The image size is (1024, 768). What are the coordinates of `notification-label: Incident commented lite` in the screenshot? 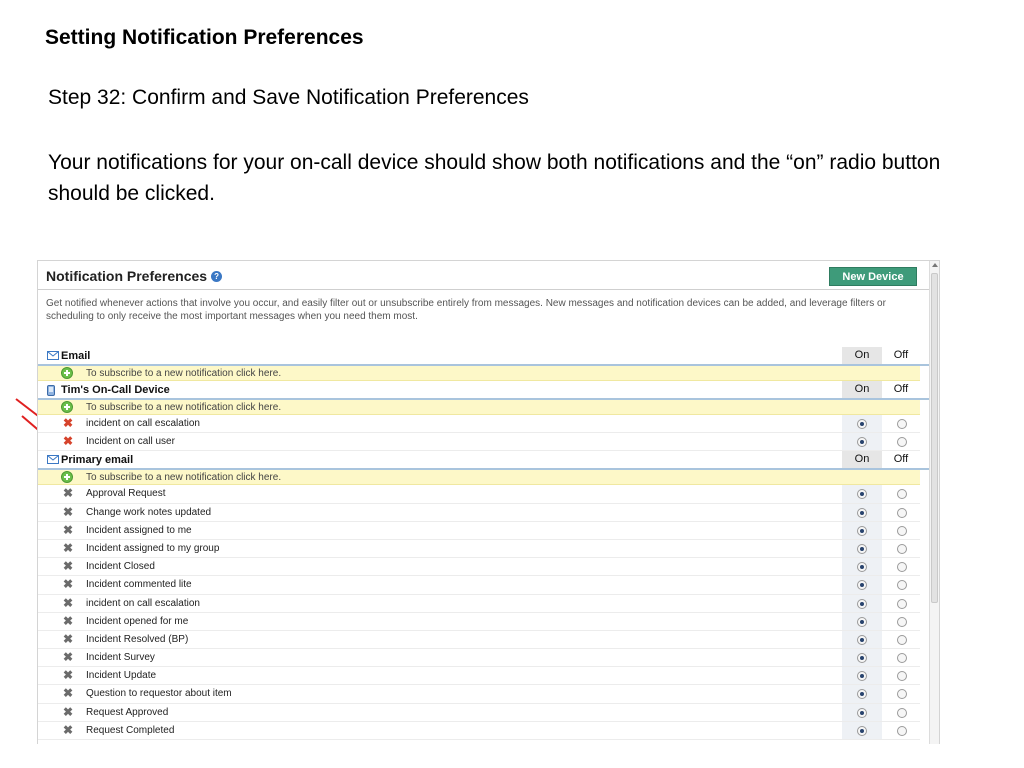 It's located at (139, 584).